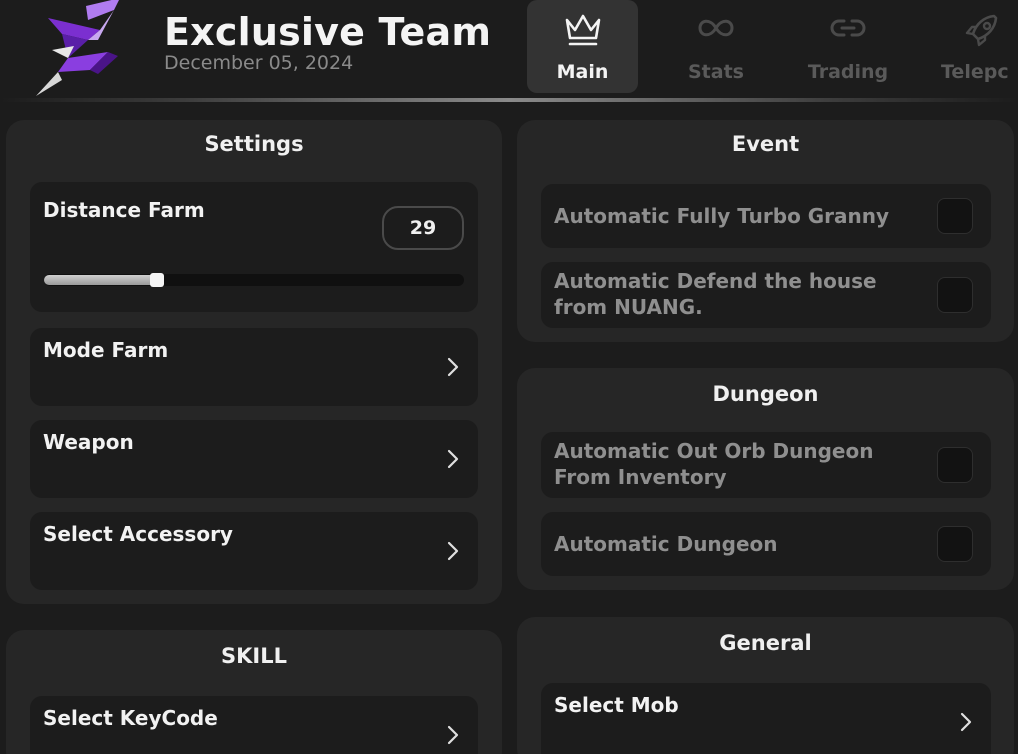  I want to click on turbo-granny-checkbox, so click(955, 216).